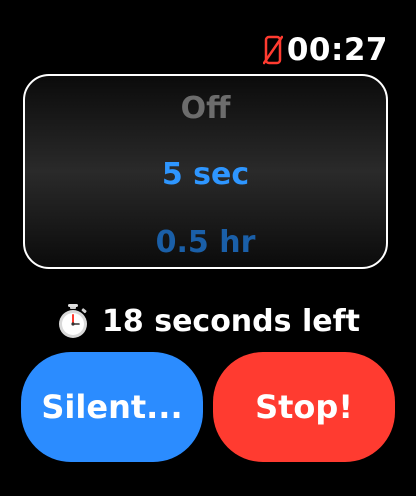 This screenshot has width=416, height=496. What do you see at coordinates (231, 321) in the screenshot?
I see `countdown-text: 18 seconds left` at bounding box center [231, 321].